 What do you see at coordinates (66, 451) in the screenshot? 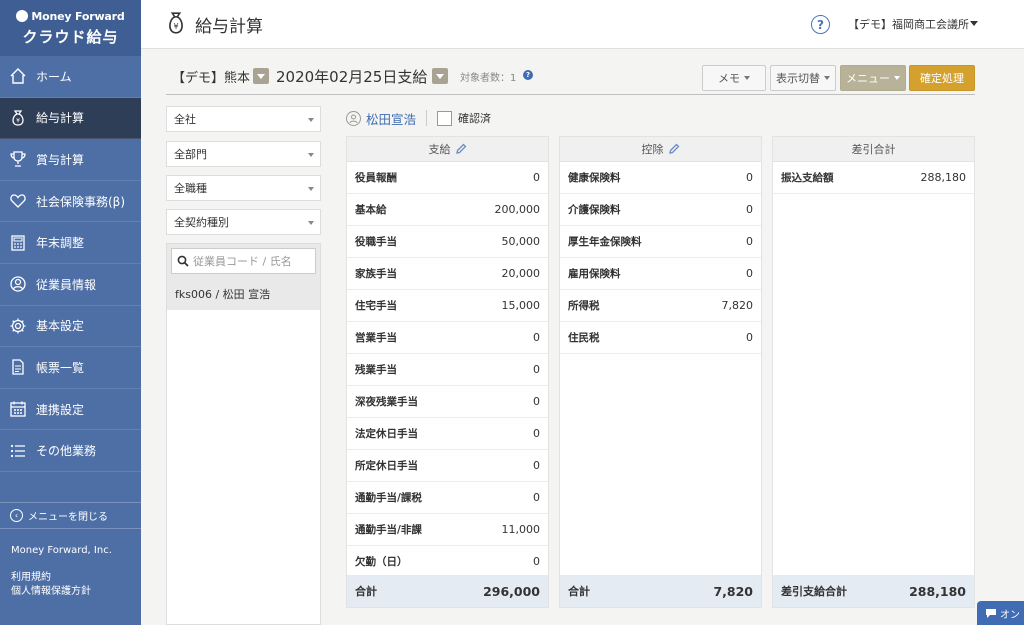
I see `sidebar-item-label: その他業務` at bounding box center [66, 451].